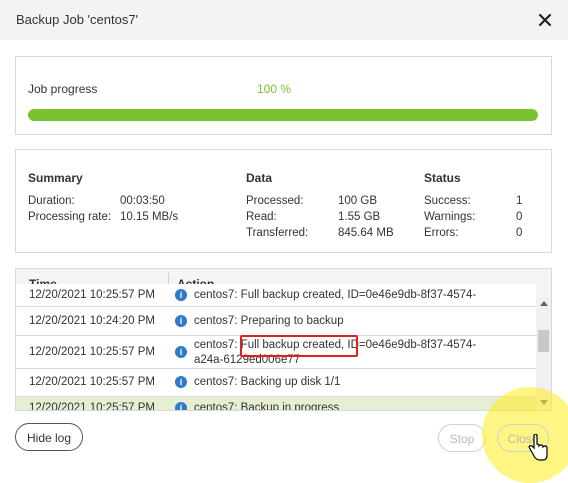  Describe the element at coordinates (450, 217) in the screenshot. I see `warnings-label: Warnings:` at that location.